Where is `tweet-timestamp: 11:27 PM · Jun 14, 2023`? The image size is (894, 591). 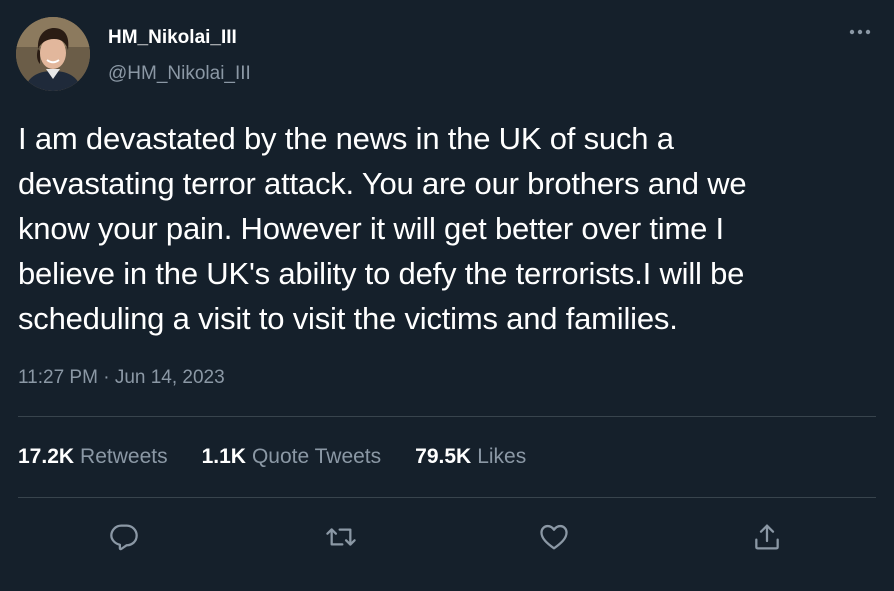 tweet-timestamp: 11:27 PM · Jun 14, 2023 is located at coordinates (121, 378).